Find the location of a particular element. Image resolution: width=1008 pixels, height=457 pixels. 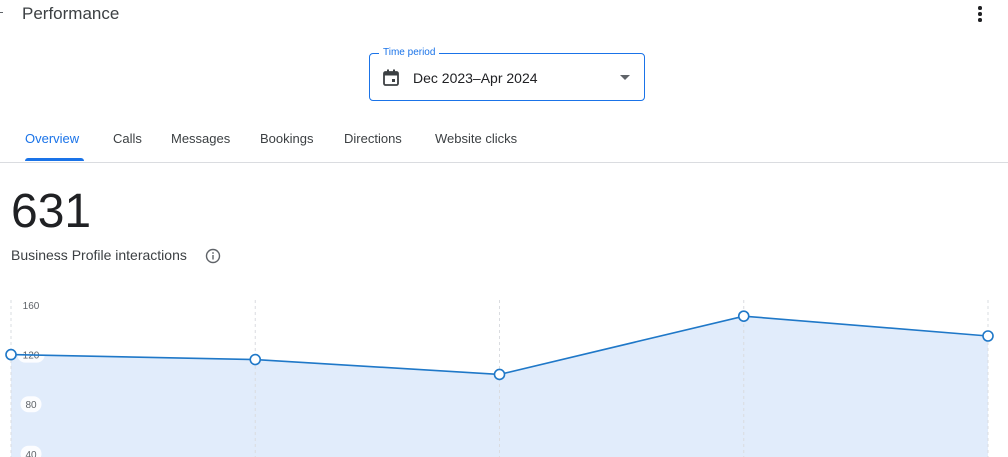

tab-bookings: Bookings is located at coordinates (286, 138).